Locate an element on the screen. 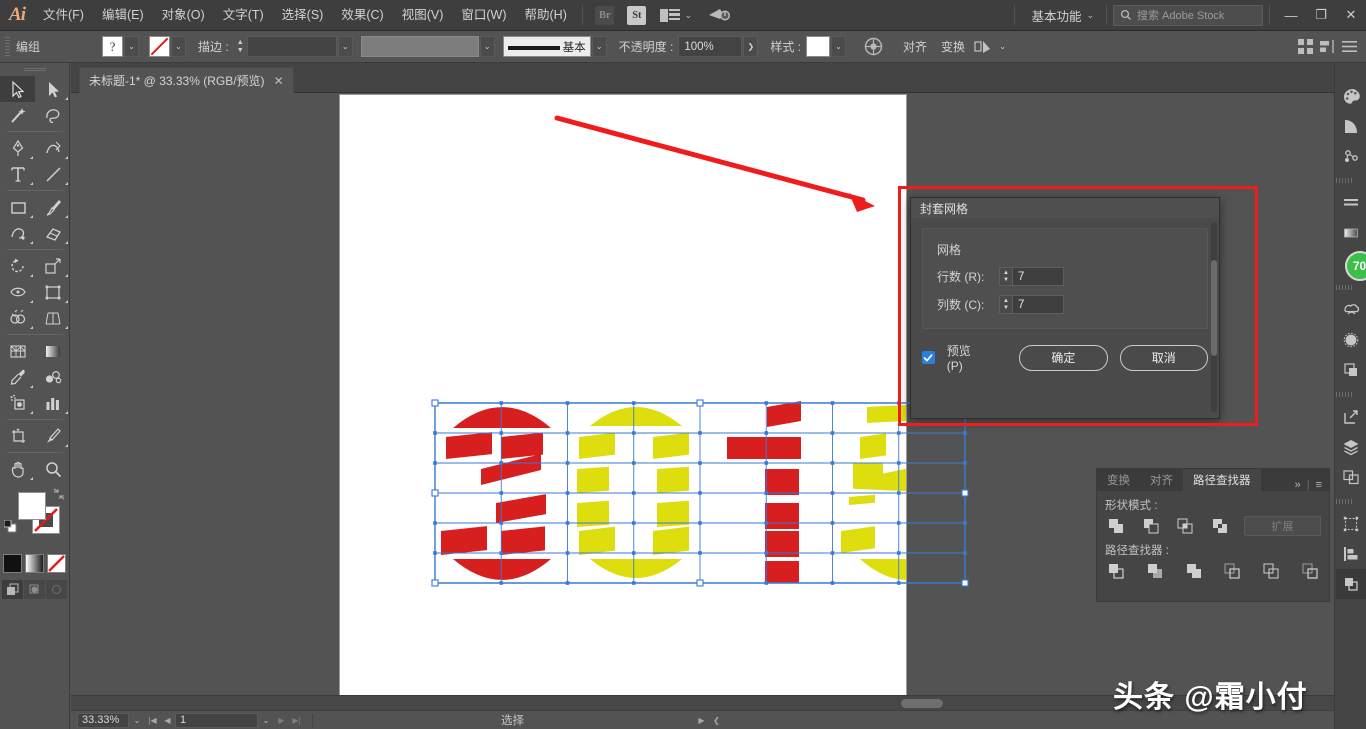 The height and width of the screenshot is (729, 1366). default-fill-stroke-icon is located at coordinates (10, 526).